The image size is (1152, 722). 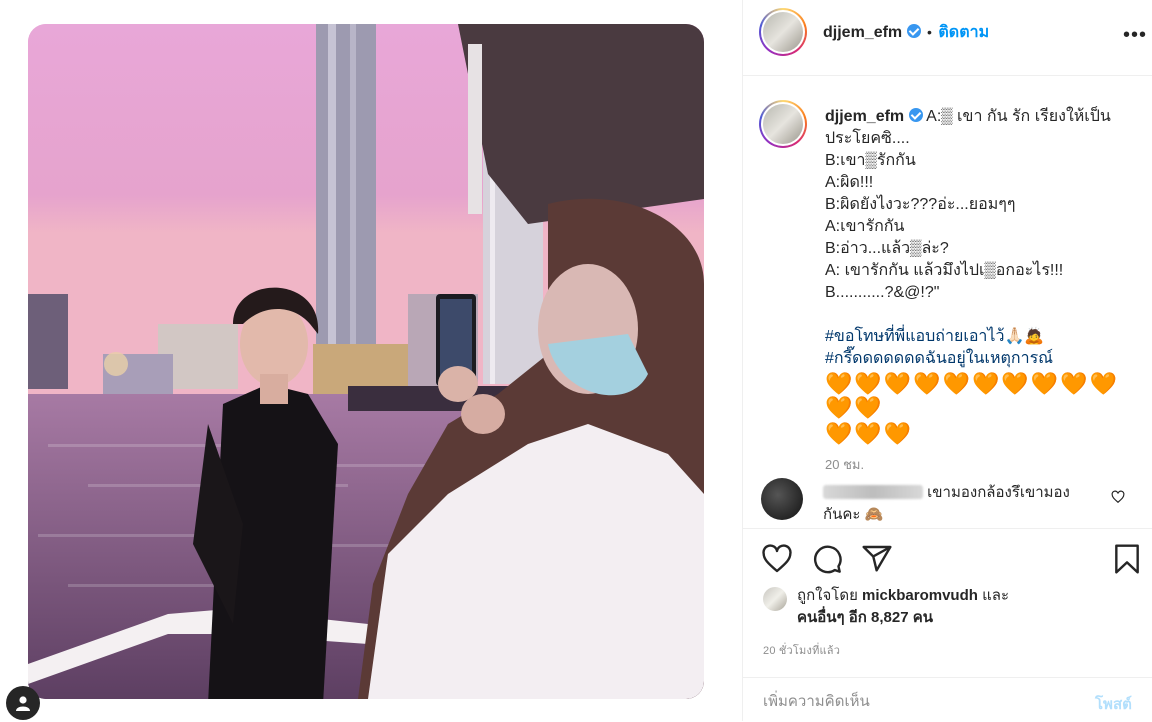 I want to click on hashtag-link: #กรี๊ดดดดดดดฉันอยู่ในเหตุการณ์, so click(x=975, y=359).